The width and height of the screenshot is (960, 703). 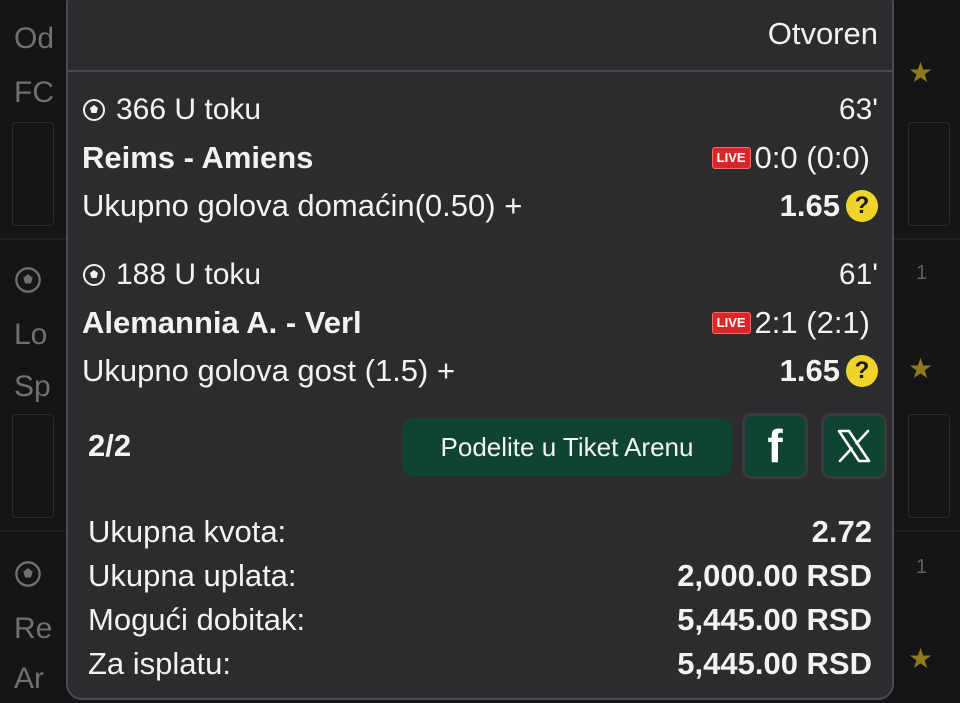 What do you see at coordinates (197, 619) in the screenshot?
I see `summary-label: Mogući dobitak:` at bounding box center [197, 619].